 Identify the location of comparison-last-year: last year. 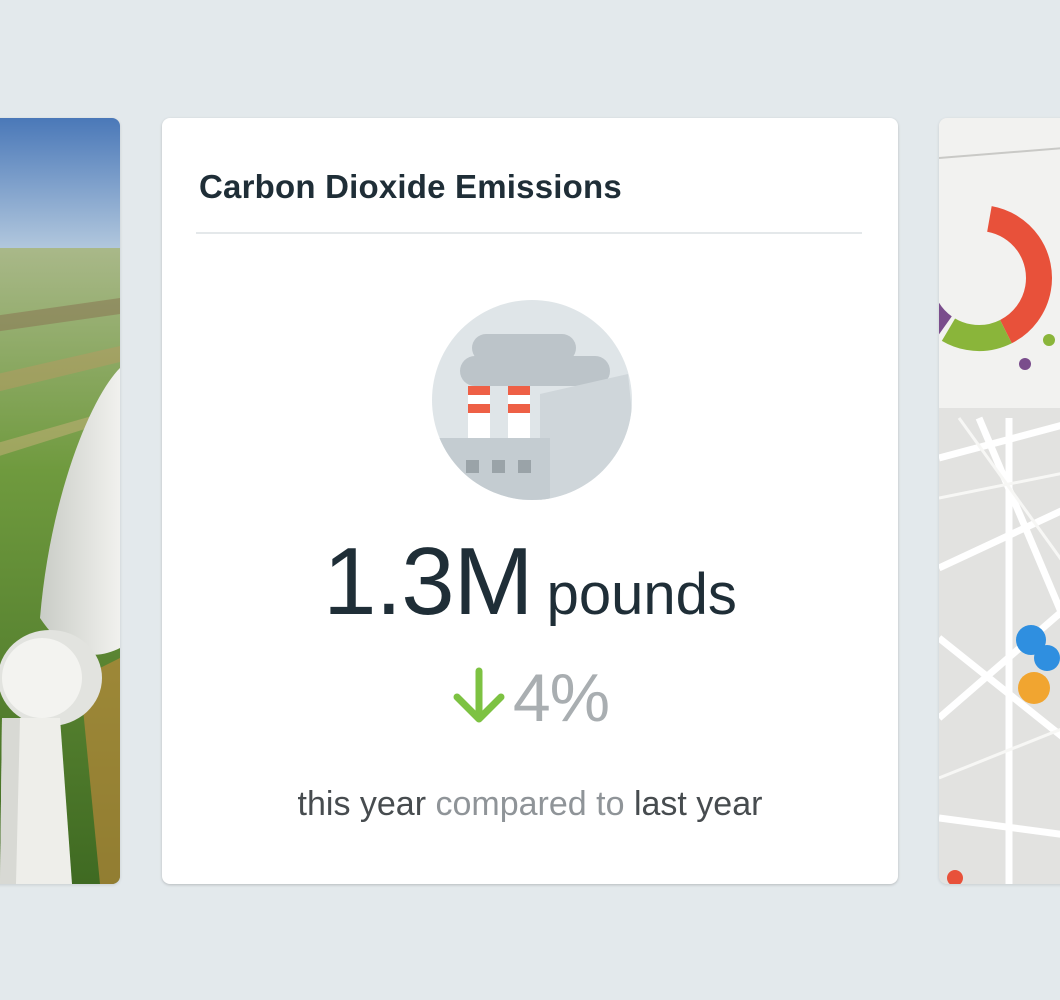
(698, 804).